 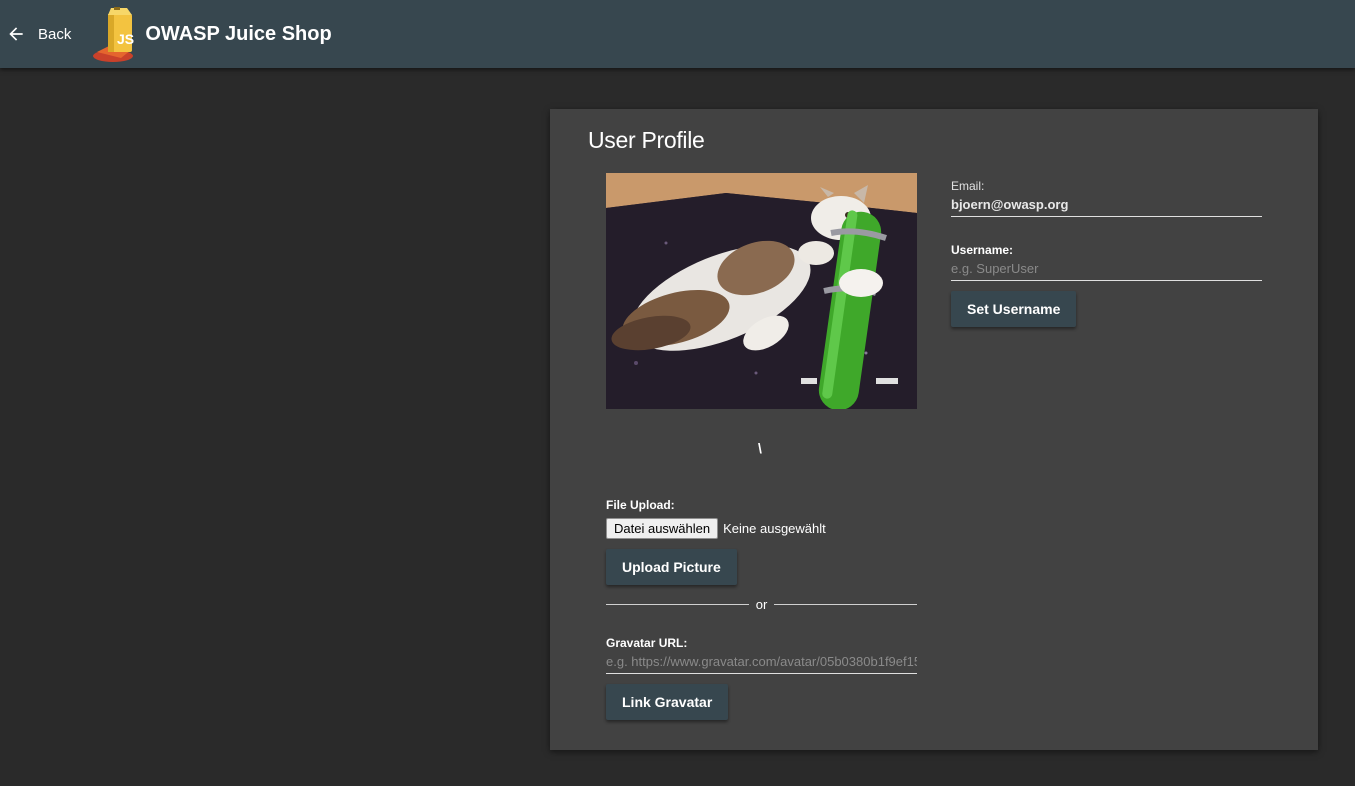 I want to click on set-username-button: Set Username, so click(x=1014, y=309).